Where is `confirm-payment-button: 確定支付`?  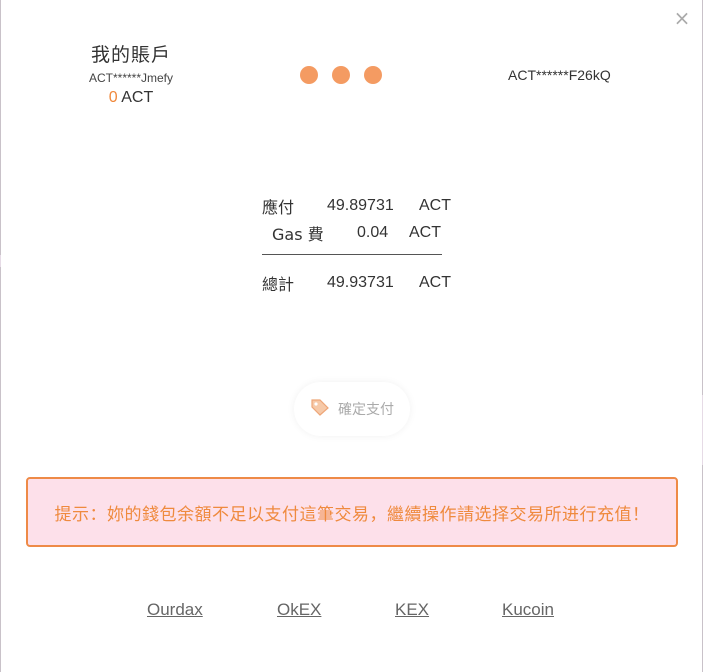
confirm-payment-button: 確定支付 is located at coordinates (352, 409).